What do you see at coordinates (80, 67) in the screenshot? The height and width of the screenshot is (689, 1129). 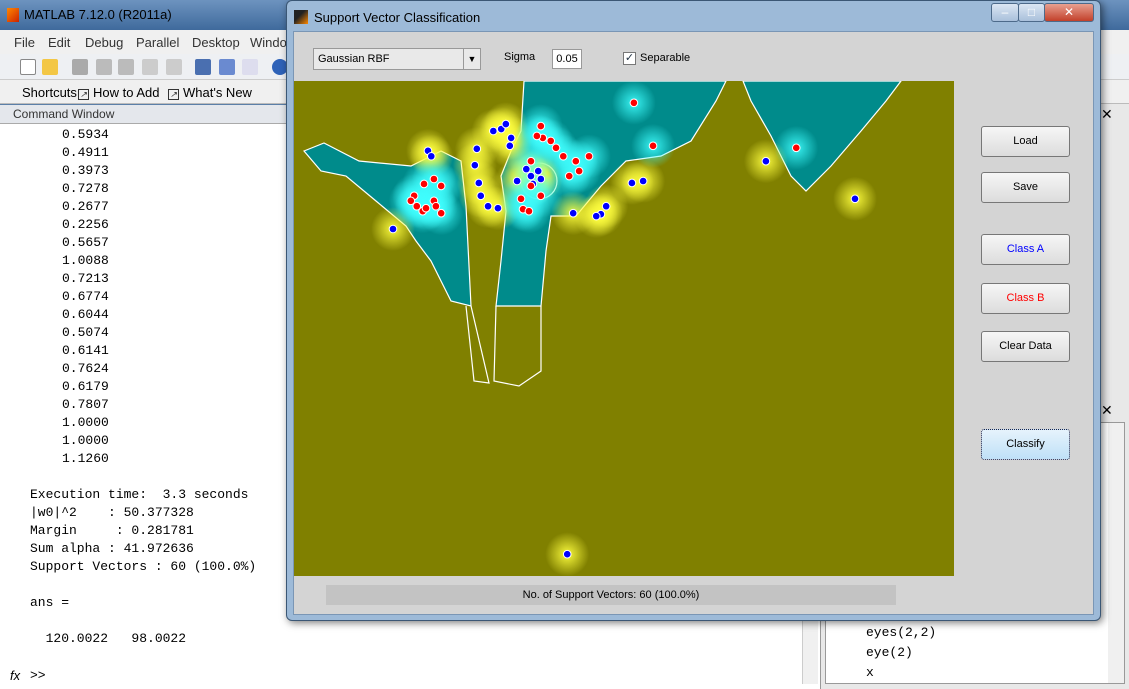 I see `cut-icon` at bounding box center [80, 67].